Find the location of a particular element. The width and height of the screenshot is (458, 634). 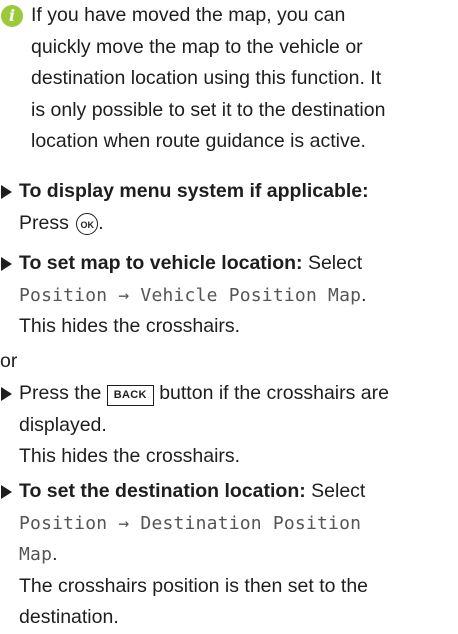

back-button-icon: BACK is located at coordinates (130, 395).